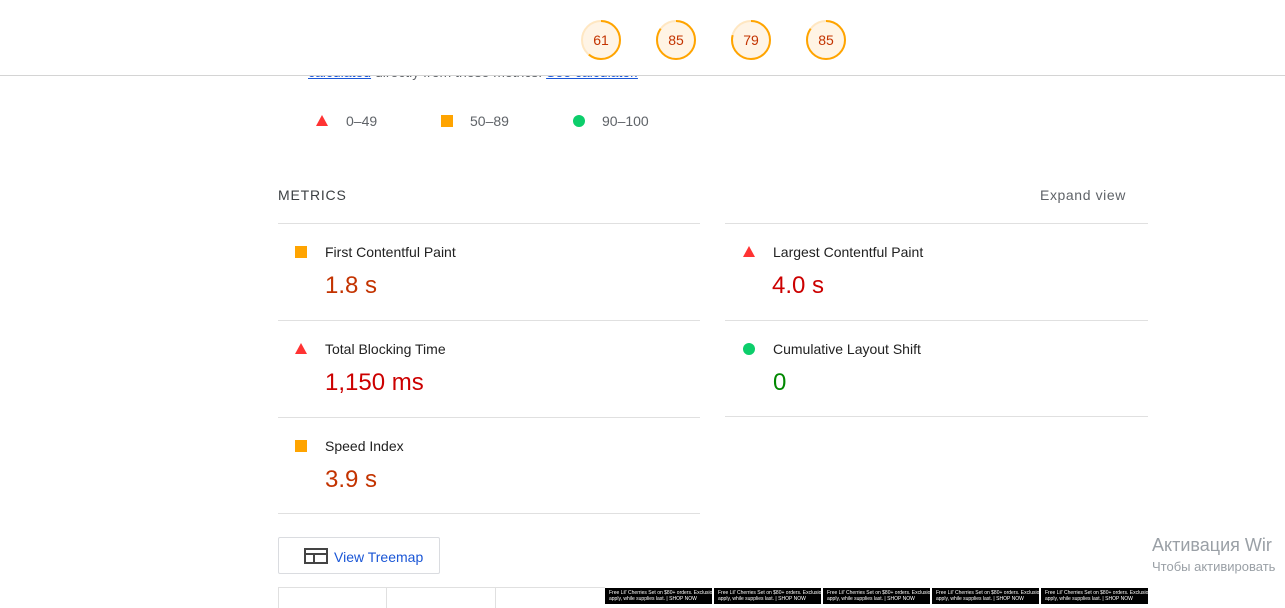 The height and width of the screenshot is (608, 1285). I want to click on metric-value: 4.0 s, so click(798, 285).